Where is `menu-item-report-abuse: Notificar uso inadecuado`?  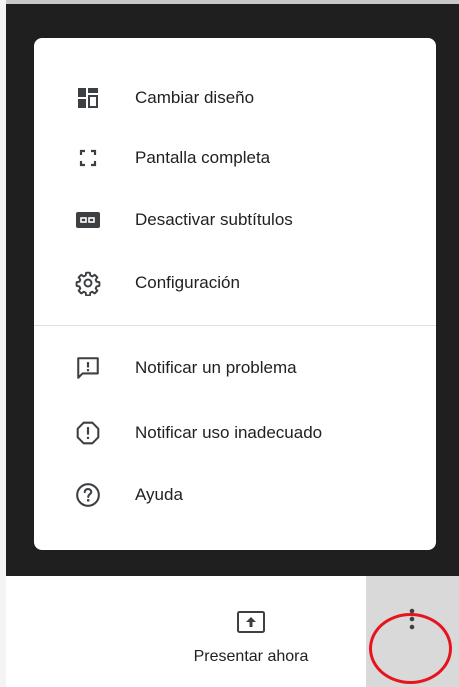 menu-item-report-abuse: Notificar uso inadecuado is located at coordinates (235, 433).